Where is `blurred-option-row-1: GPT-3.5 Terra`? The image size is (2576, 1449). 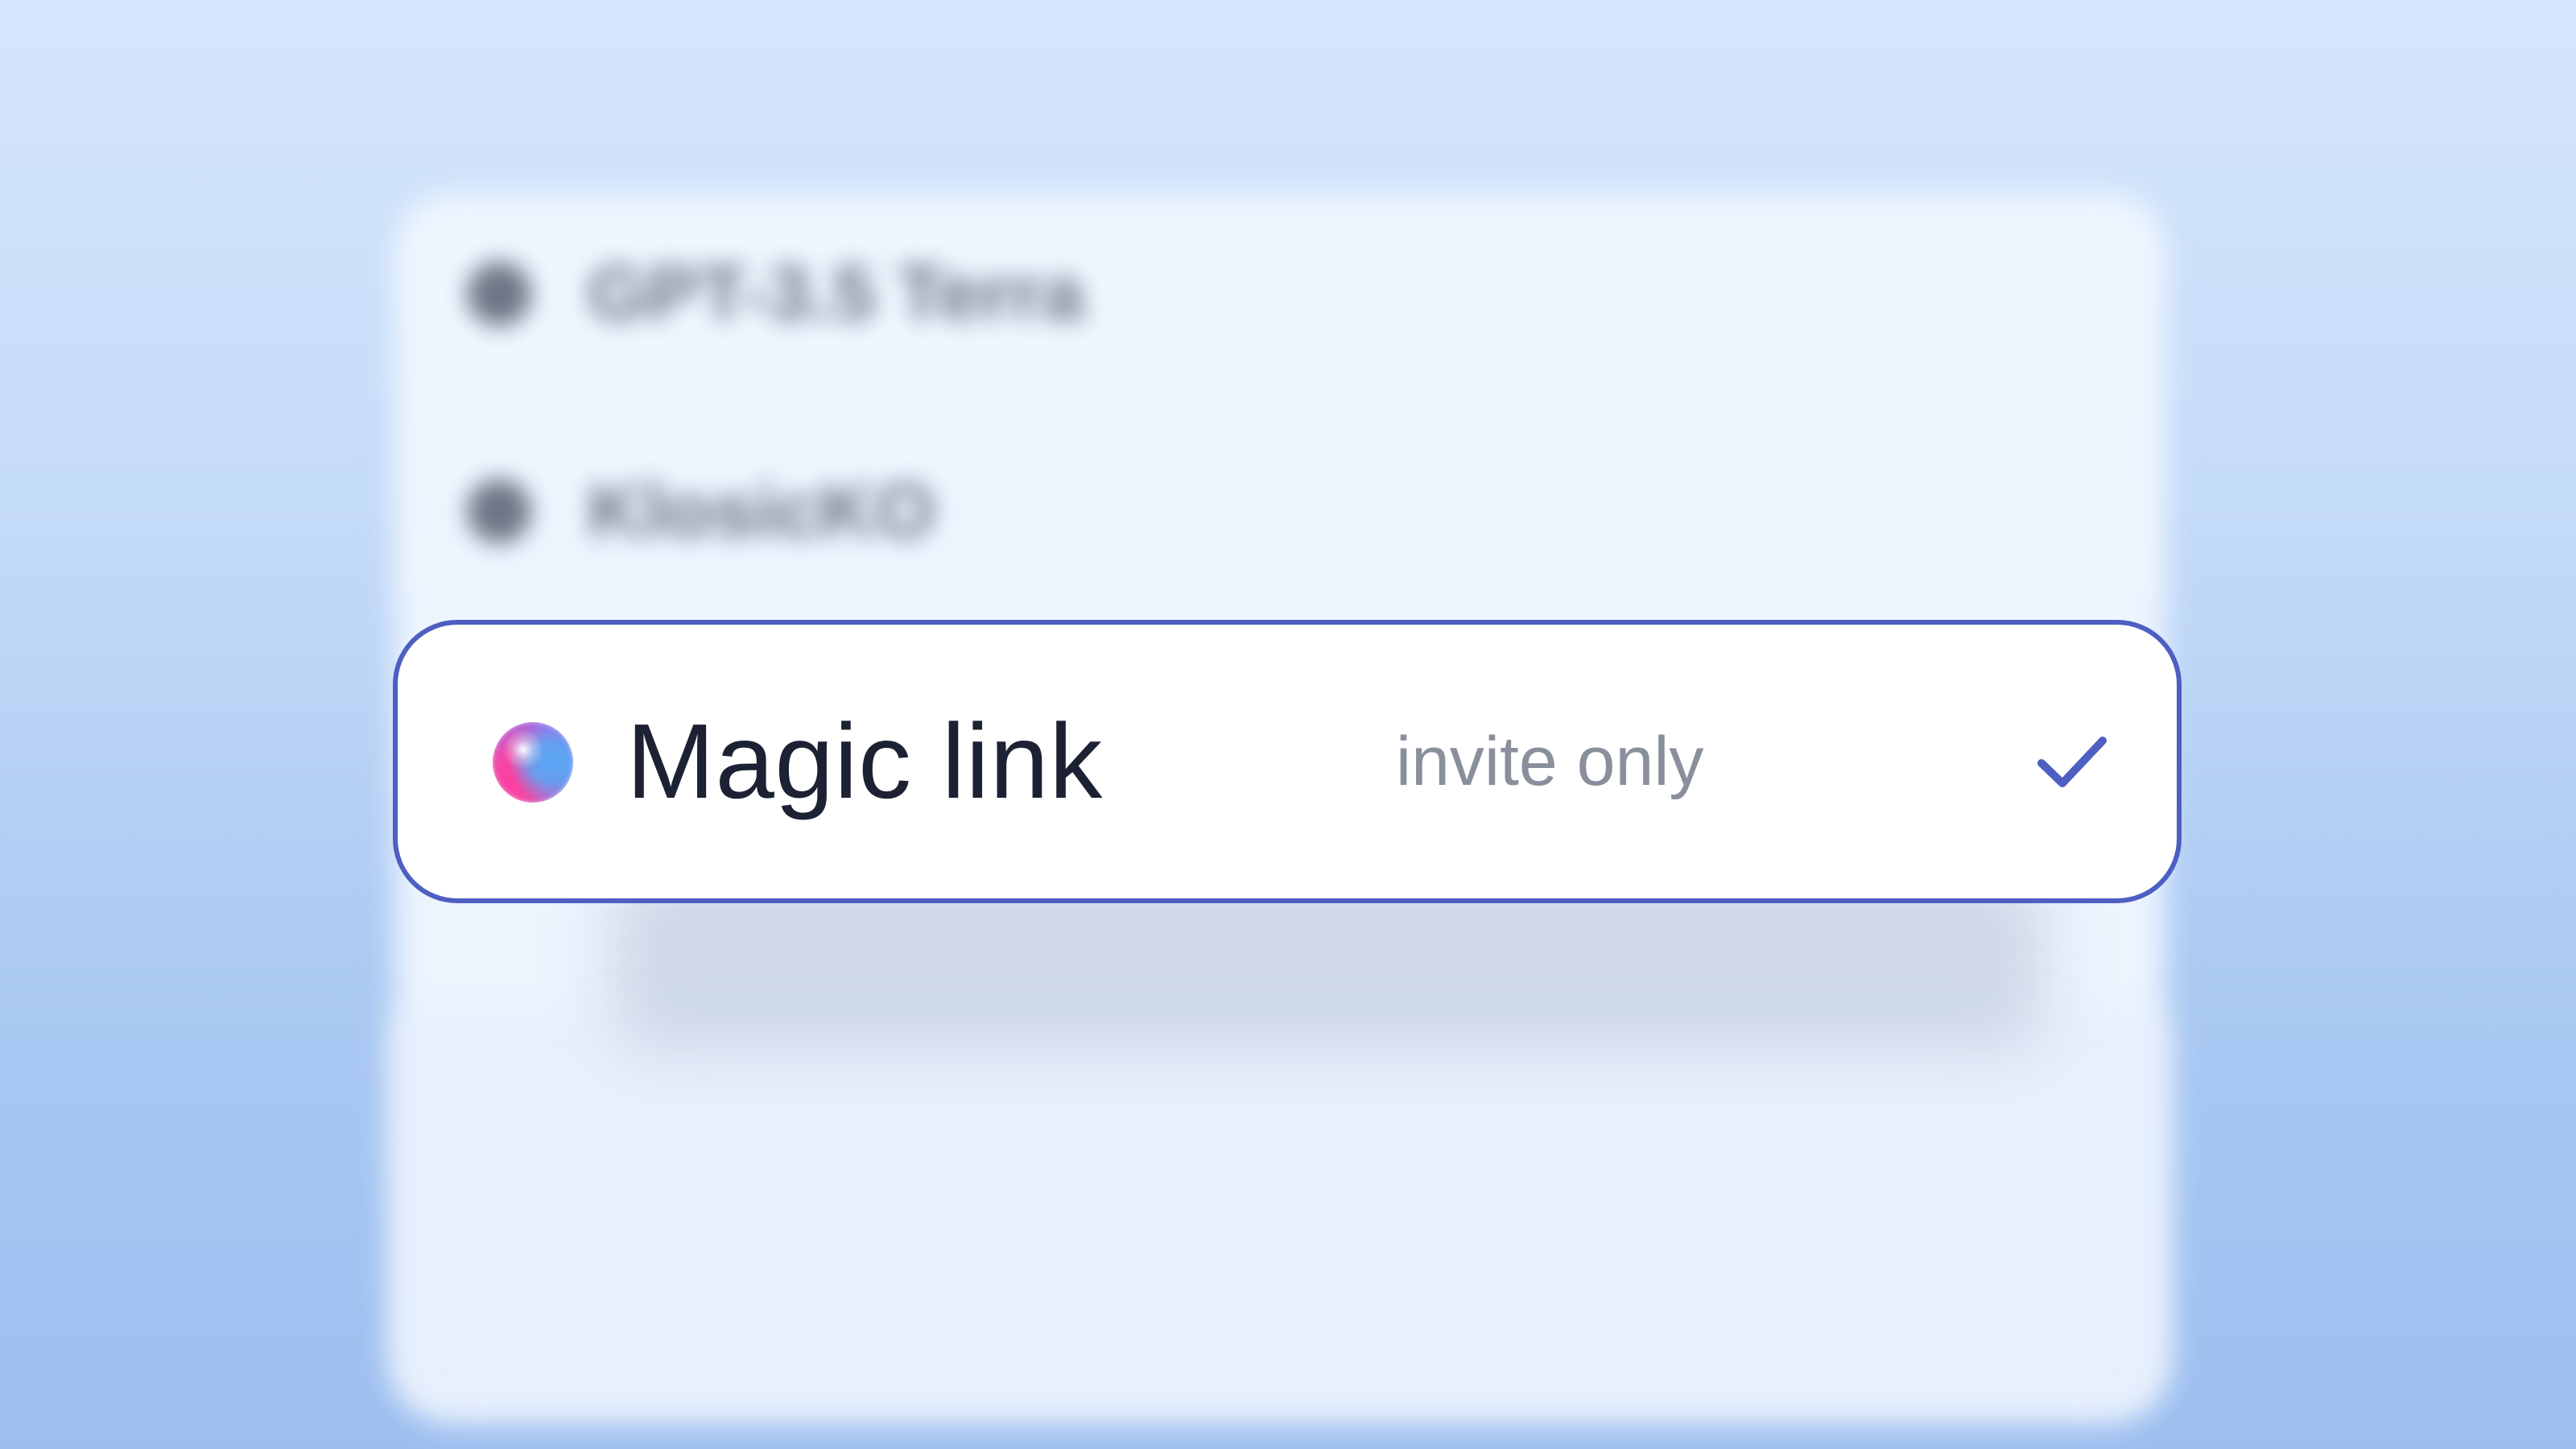 blurred-option-row-1: GPT-3.5 Terra is located at coordinates (775, 294).